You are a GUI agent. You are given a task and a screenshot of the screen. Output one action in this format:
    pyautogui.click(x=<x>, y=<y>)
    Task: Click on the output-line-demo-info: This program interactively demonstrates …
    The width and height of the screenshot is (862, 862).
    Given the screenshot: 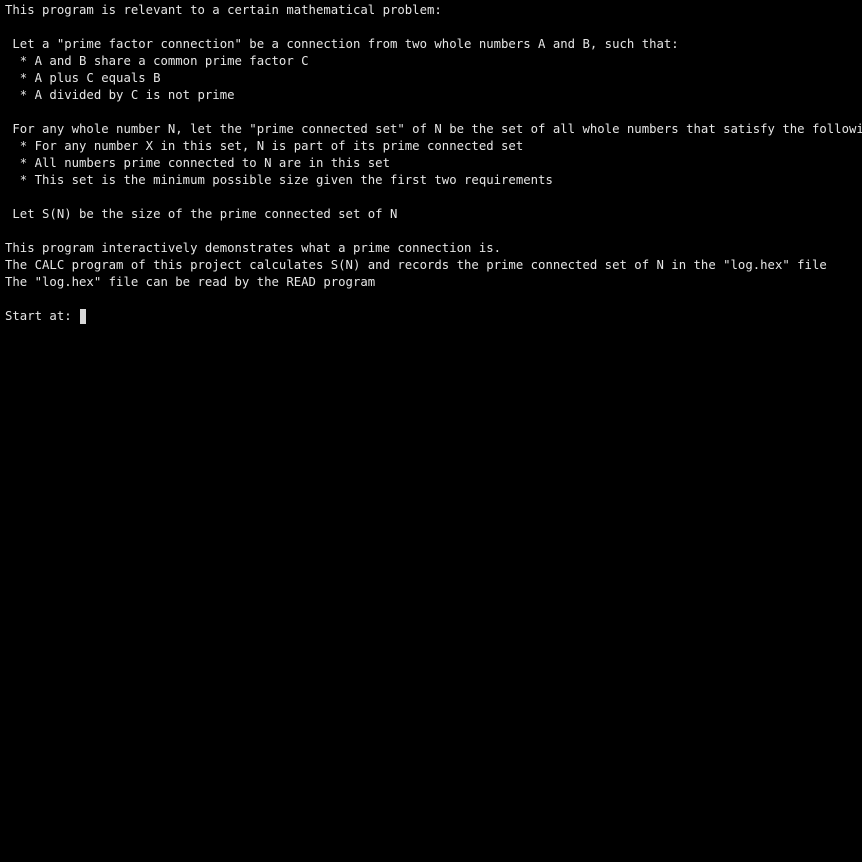 What is the action you would take?
    pyautogui.click(x=253, y=248)
    